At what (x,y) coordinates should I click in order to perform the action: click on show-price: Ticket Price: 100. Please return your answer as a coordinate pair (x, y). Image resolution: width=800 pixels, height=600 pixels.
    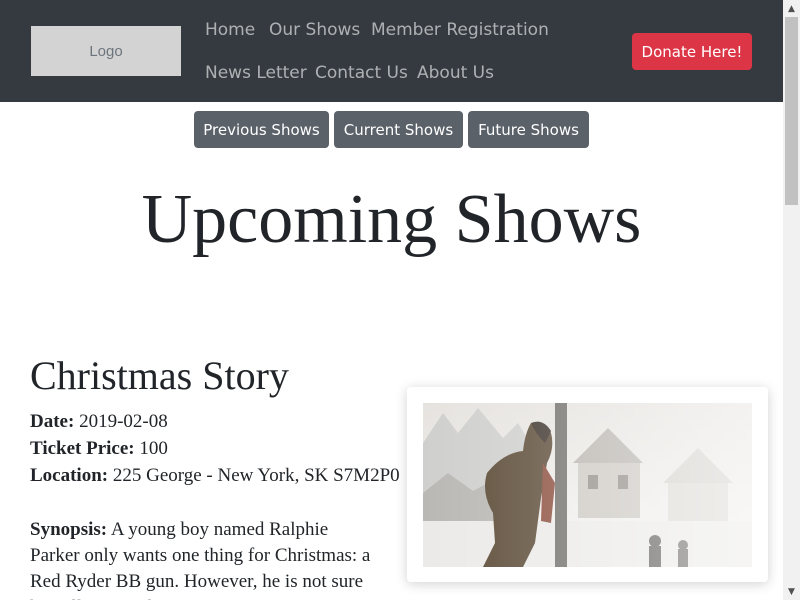
    Looking at the image, I should click on (99, 448).